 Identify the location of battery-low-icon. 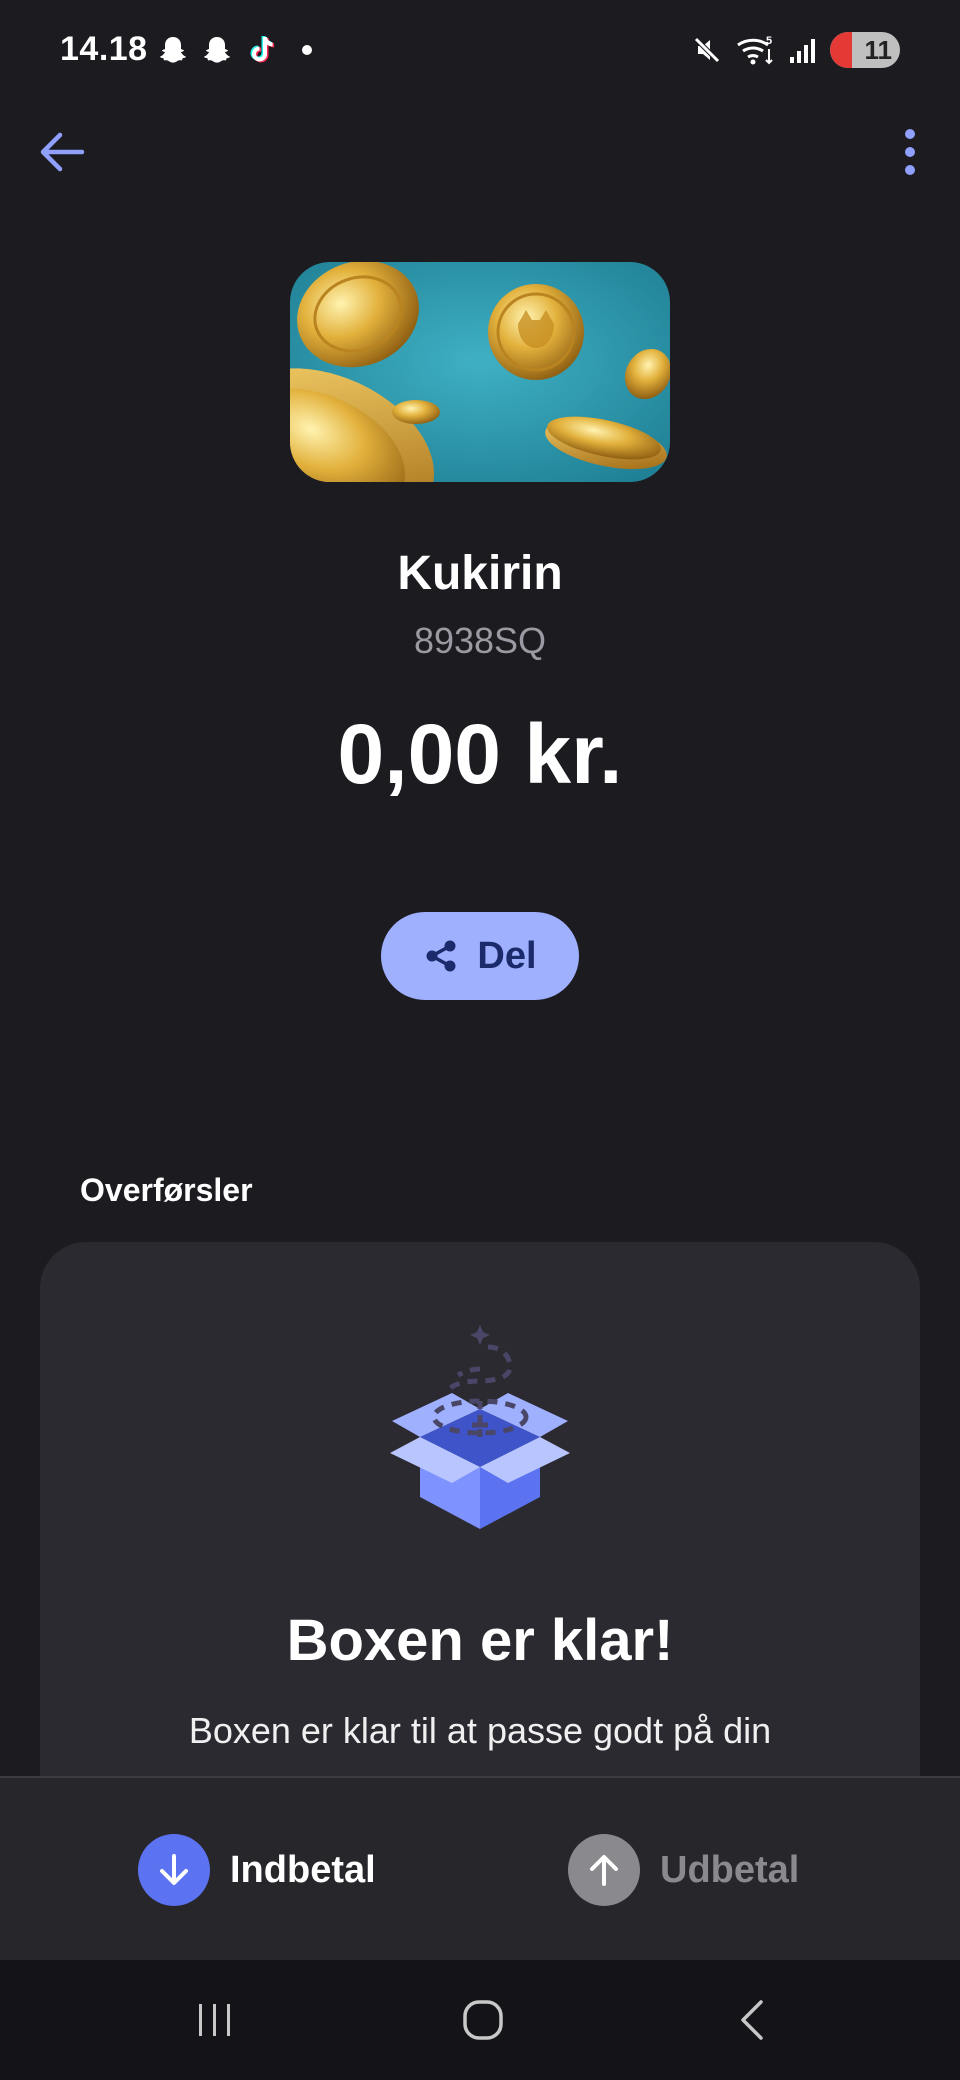
(841, 50).